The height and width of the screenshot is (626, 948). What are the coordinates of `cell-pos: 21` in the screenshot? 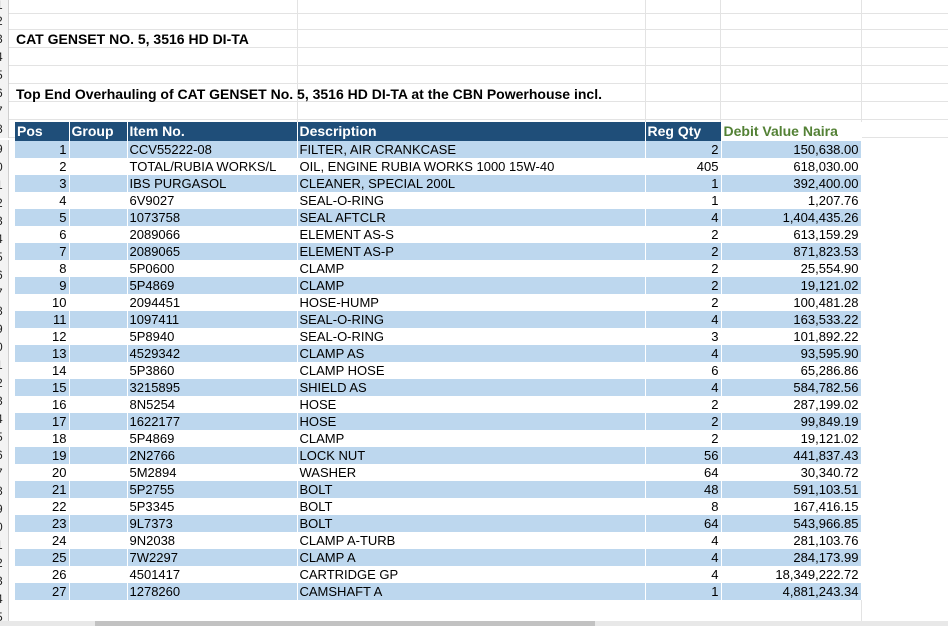 It's located at (42, 489).